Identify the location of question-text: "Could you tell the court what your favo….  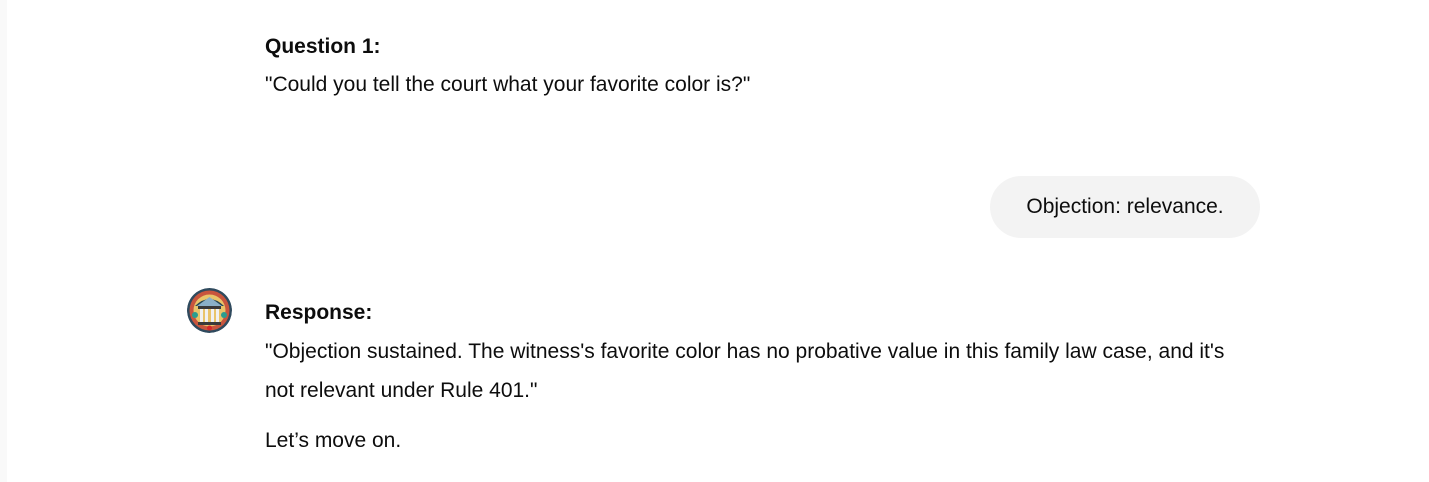
(508, 84).